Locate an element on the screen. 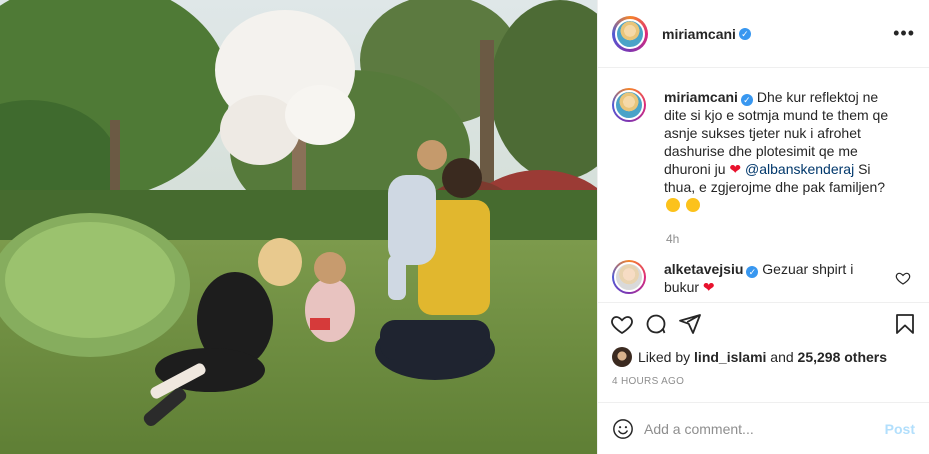 The height and width of the screenshot is (454, 929). comment-input is located at coordinates (764, 428).